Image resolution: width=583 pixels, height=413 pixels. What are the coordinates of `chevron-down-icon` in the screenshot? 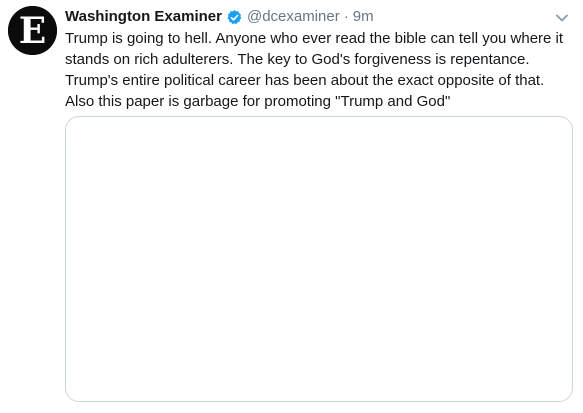 It's located at (562, 18).